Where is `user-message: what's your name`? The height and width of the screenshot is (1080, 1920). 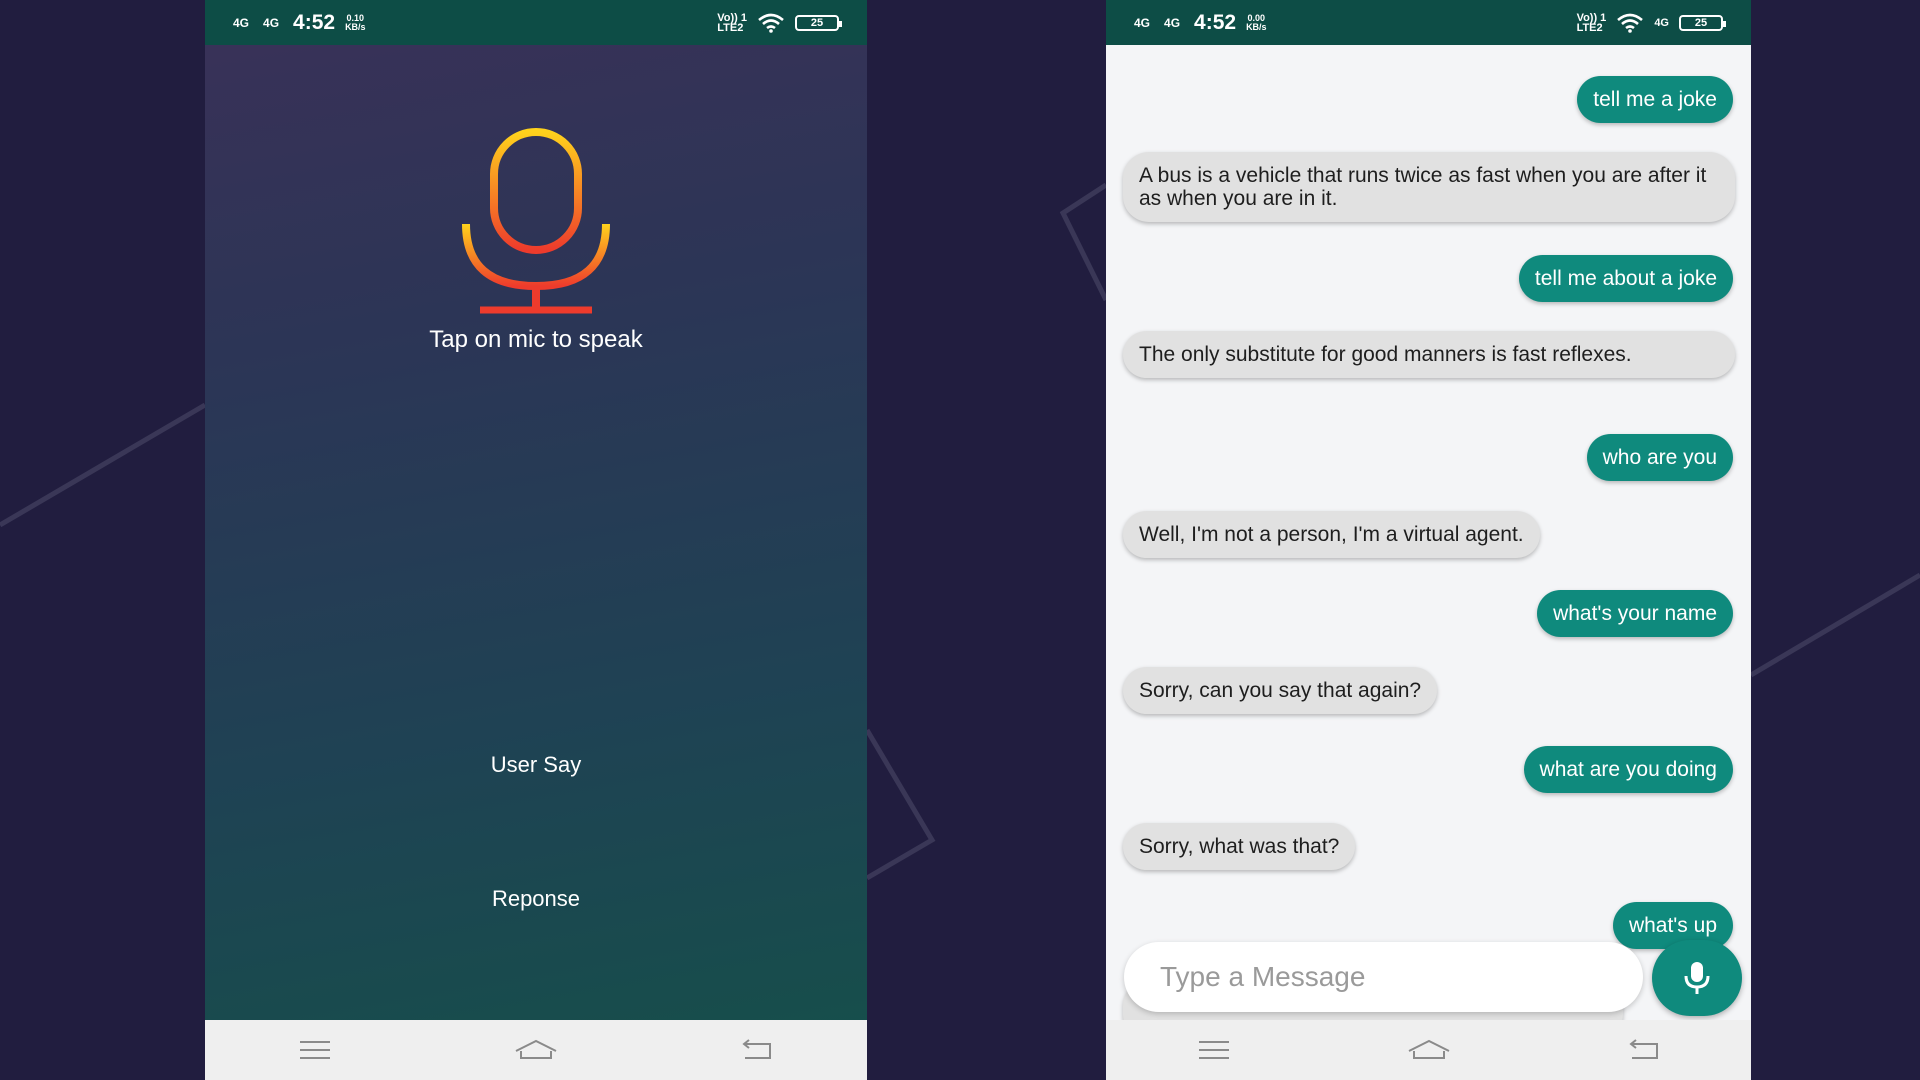
user-message: what's your name is located at coordinates (1635, 613).